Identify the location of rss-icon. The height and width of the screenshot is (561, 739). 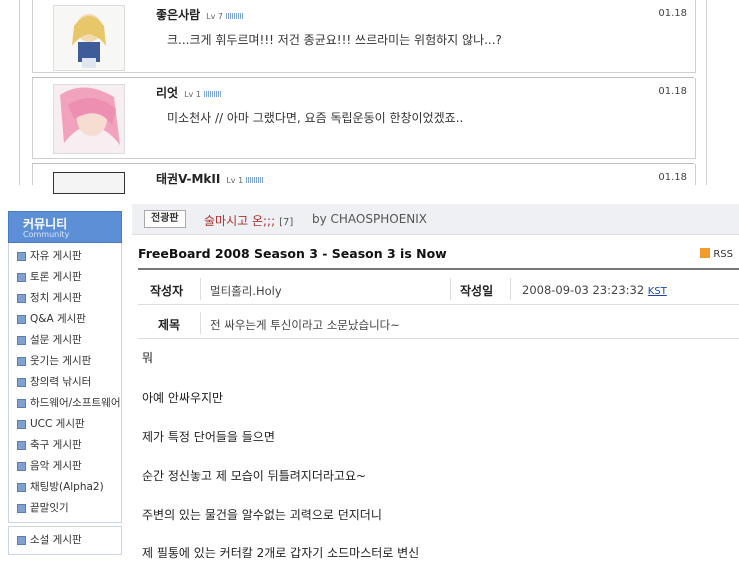
(705, 253).